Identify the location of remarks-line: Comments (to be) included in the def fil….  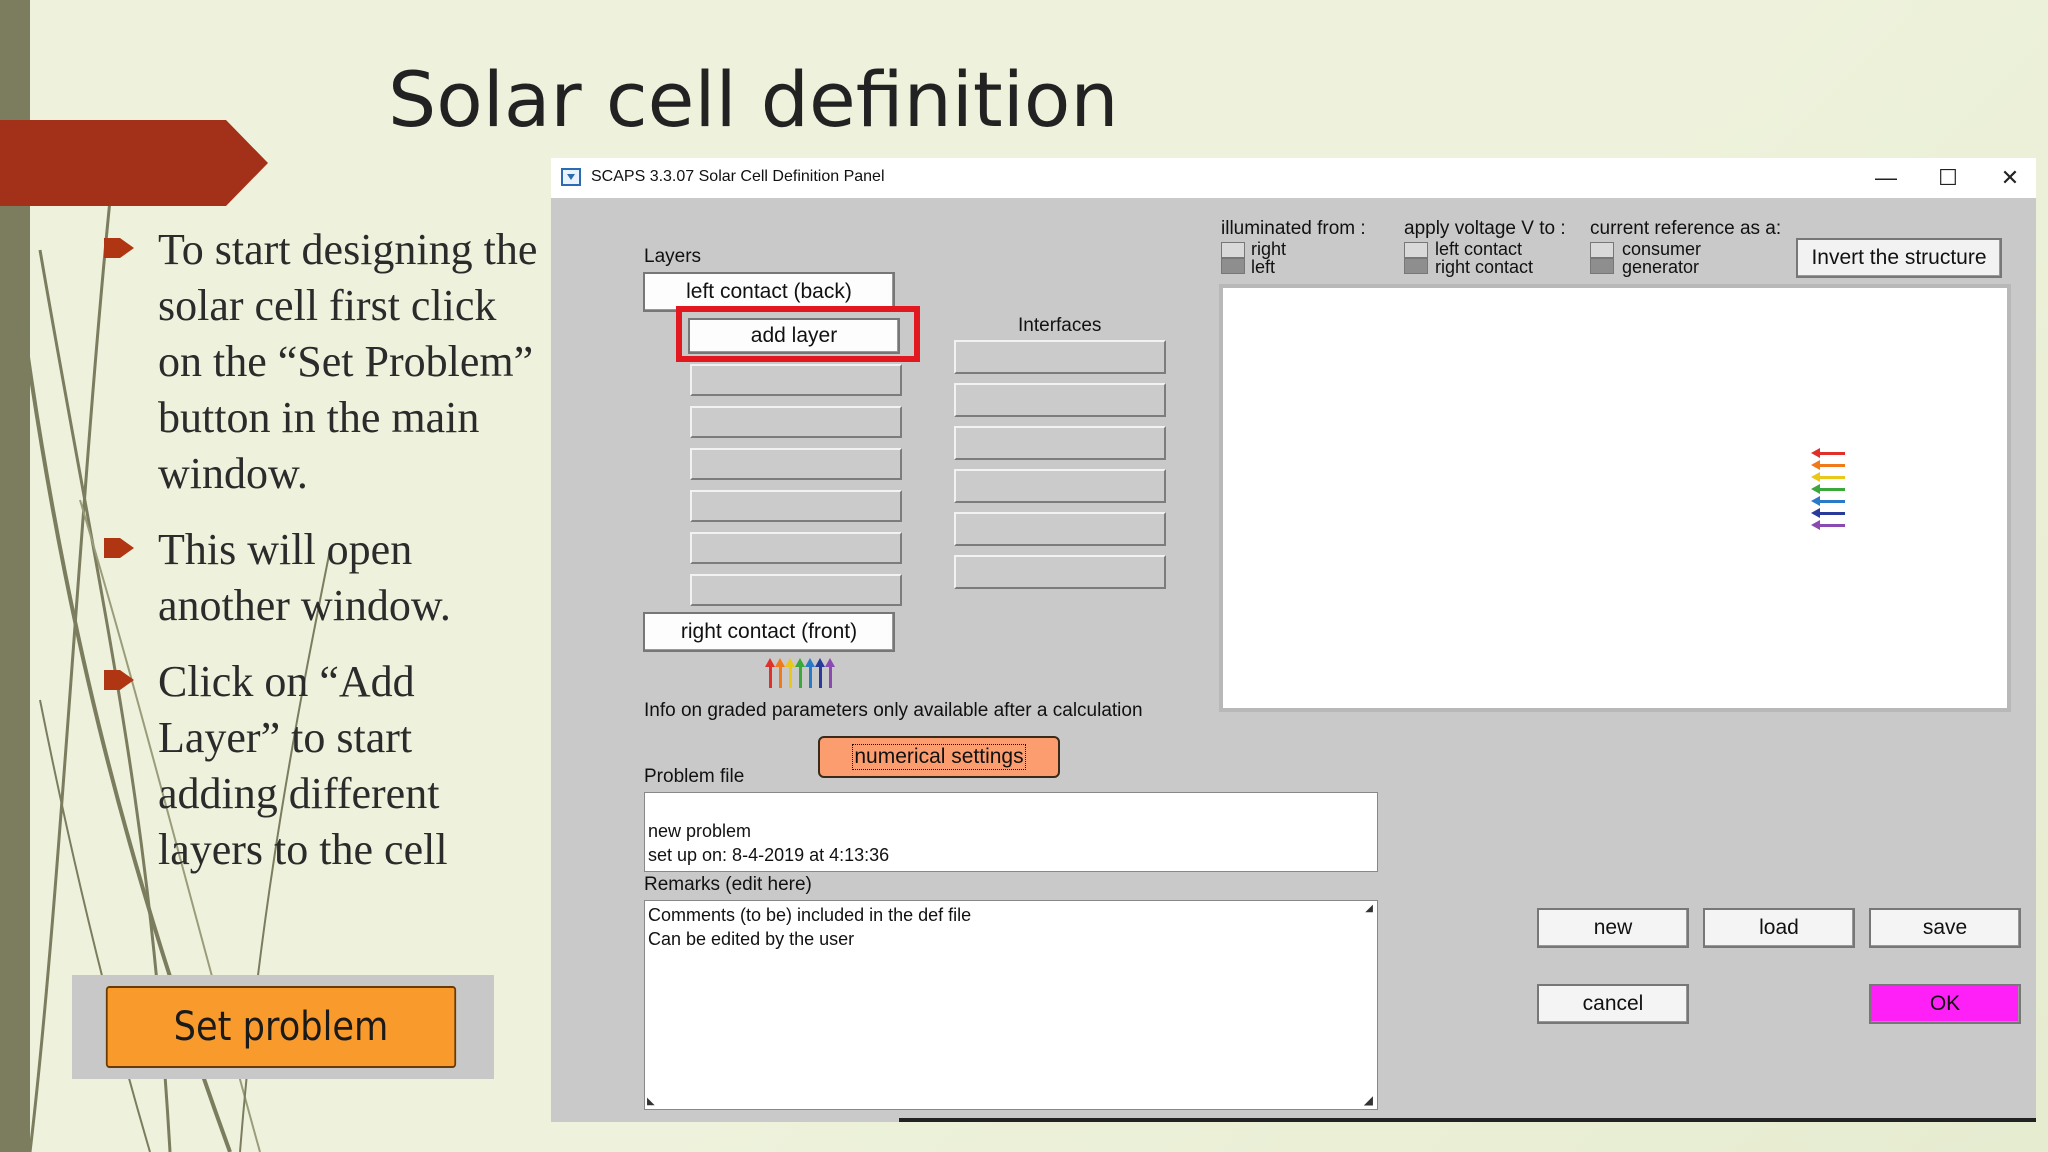
(810, 915).